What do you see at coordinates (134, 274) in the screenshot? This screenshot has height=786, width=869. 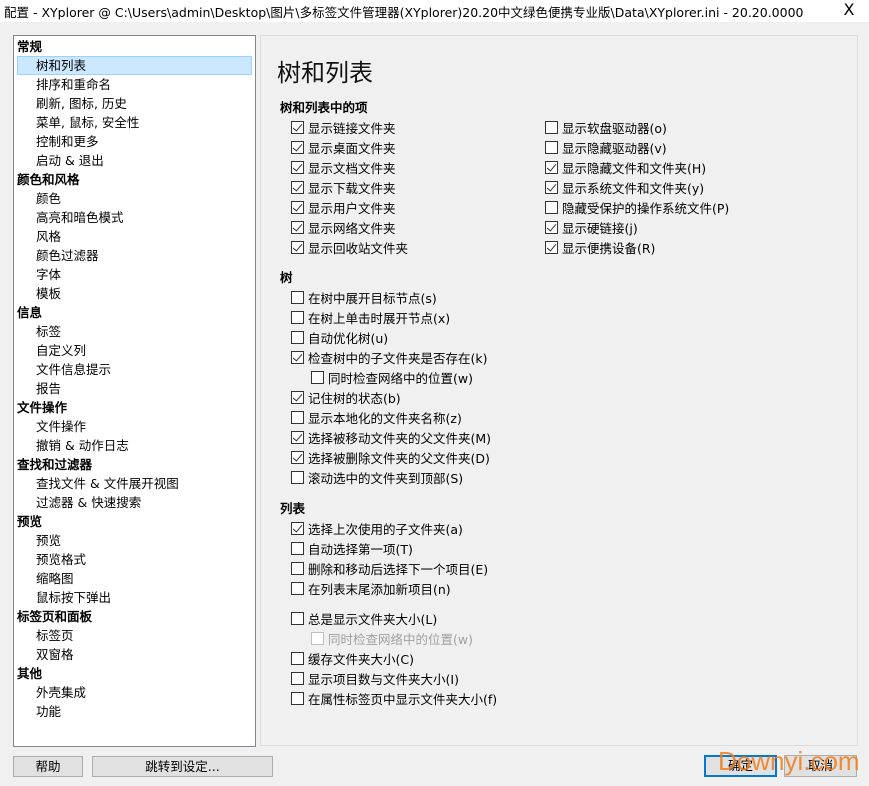 I see `sidebar-item: 字体` at bounding box center [134, 274].